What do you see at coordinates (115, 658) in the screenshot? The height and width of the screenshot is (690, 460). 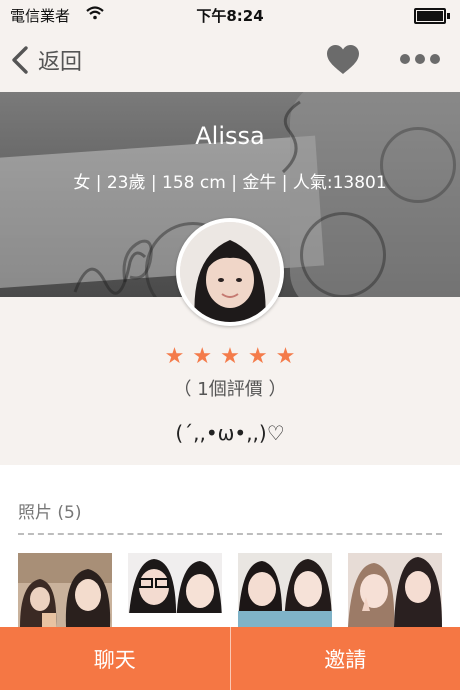 I see `chat-button: 聊天` at bounding box center [115, 658].